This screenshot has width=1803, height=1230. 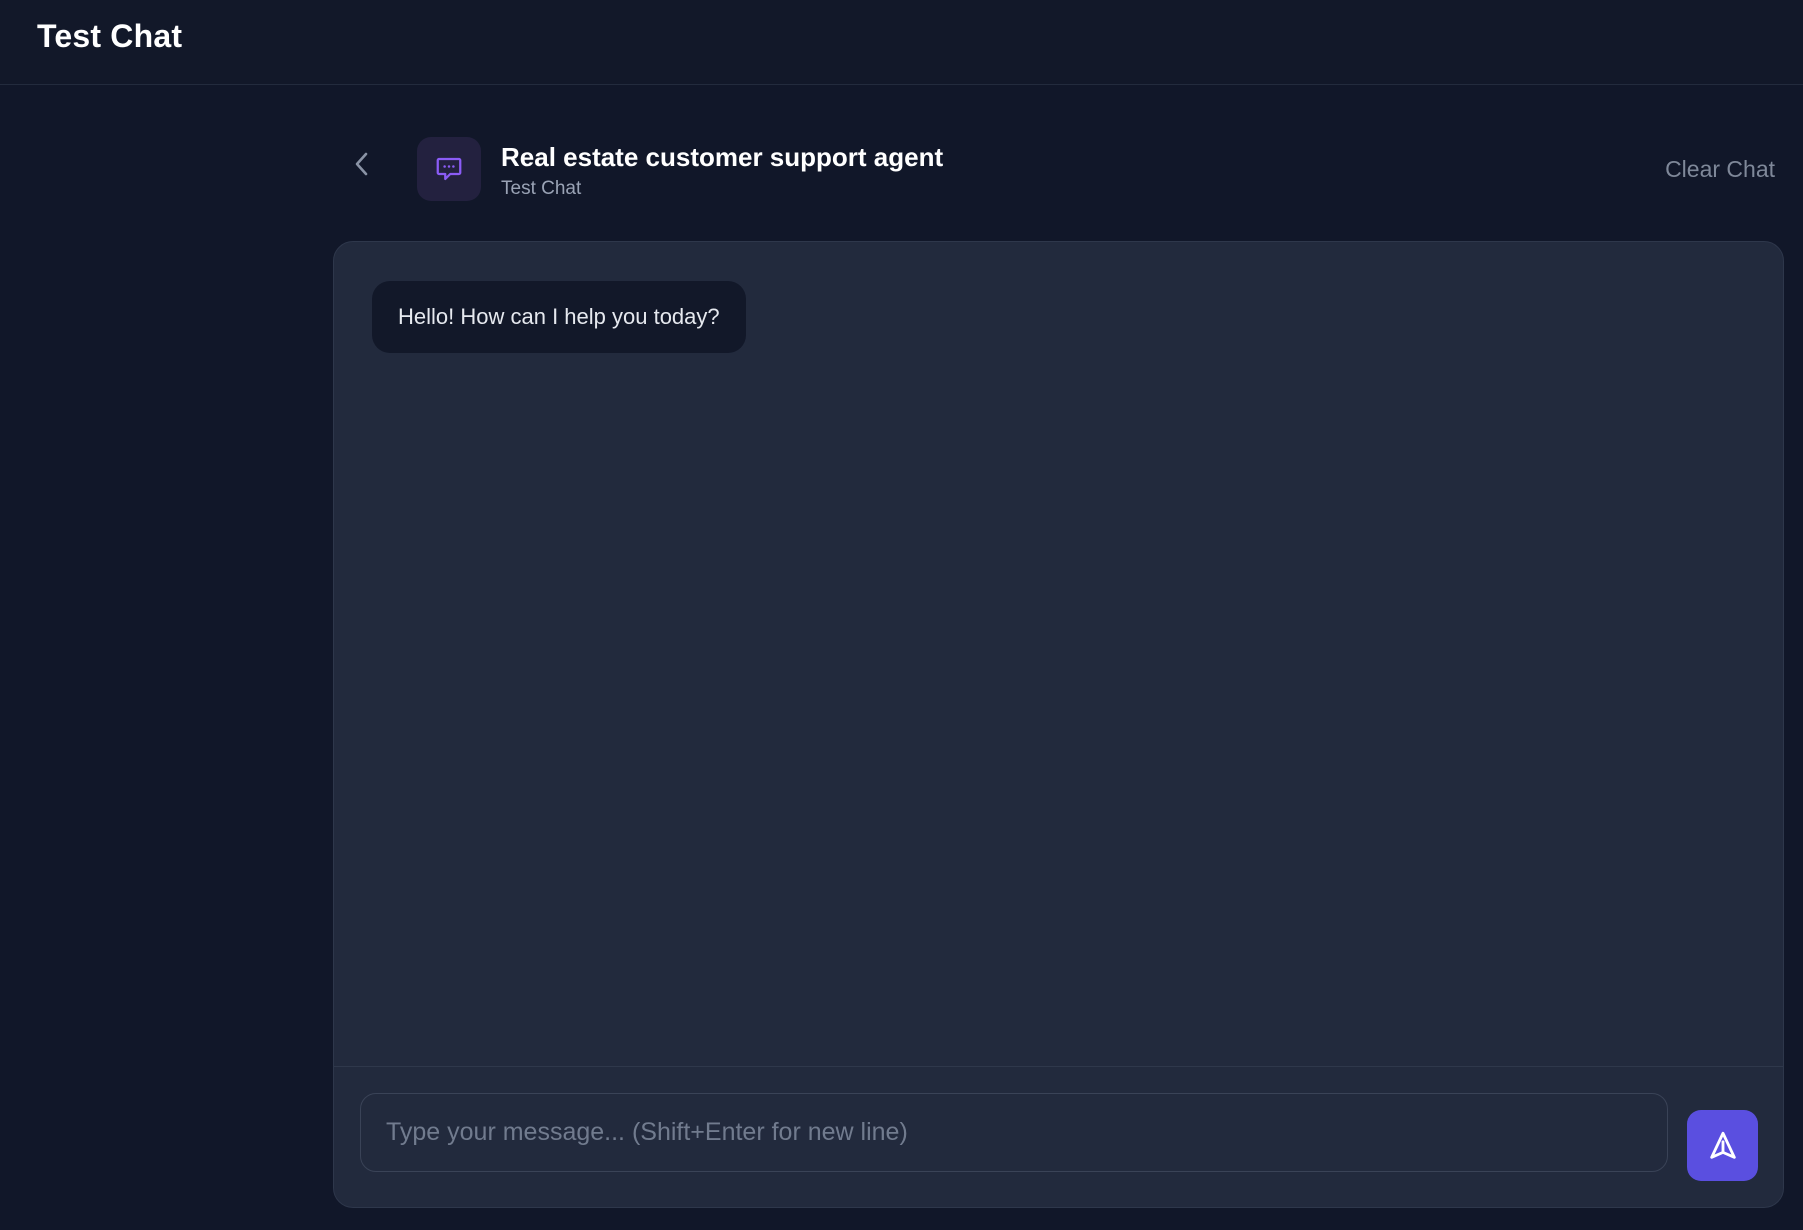 I want to click on send-arrow-icon, so click(x=1722, y=1145).